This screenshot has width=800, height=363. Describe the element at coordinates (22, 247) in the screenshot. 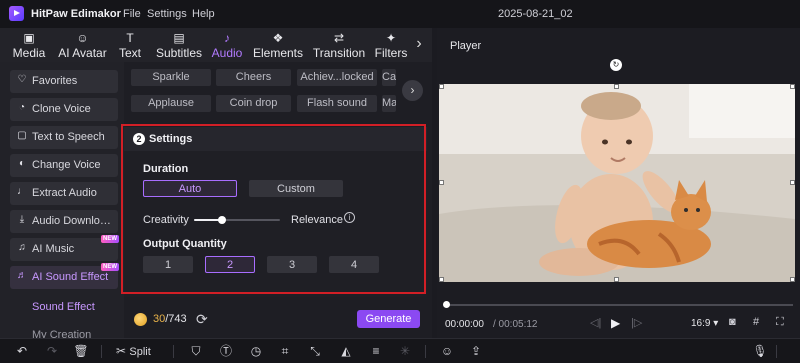

I see `ai-music-icon: ♫` at that location.